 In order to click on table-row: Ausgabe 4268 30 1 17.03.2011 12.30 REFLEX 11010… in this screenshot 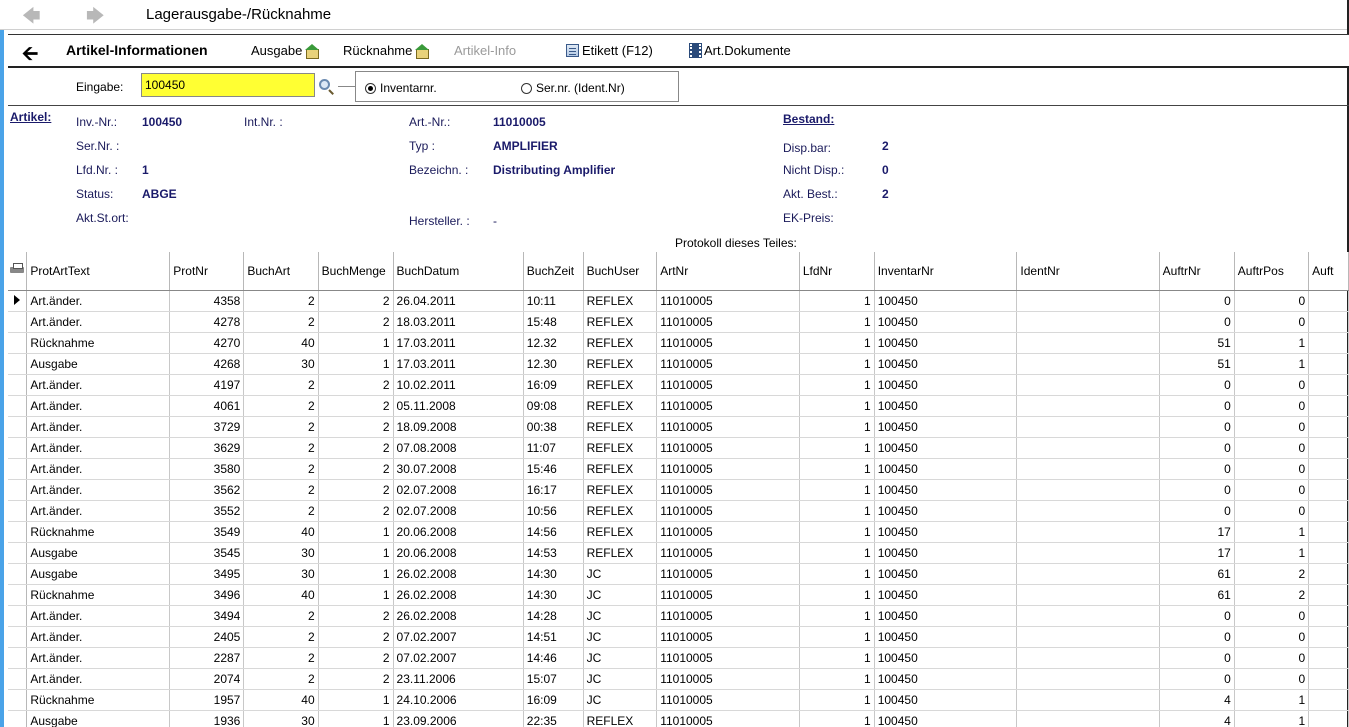, I will do `click(678, 364)`.